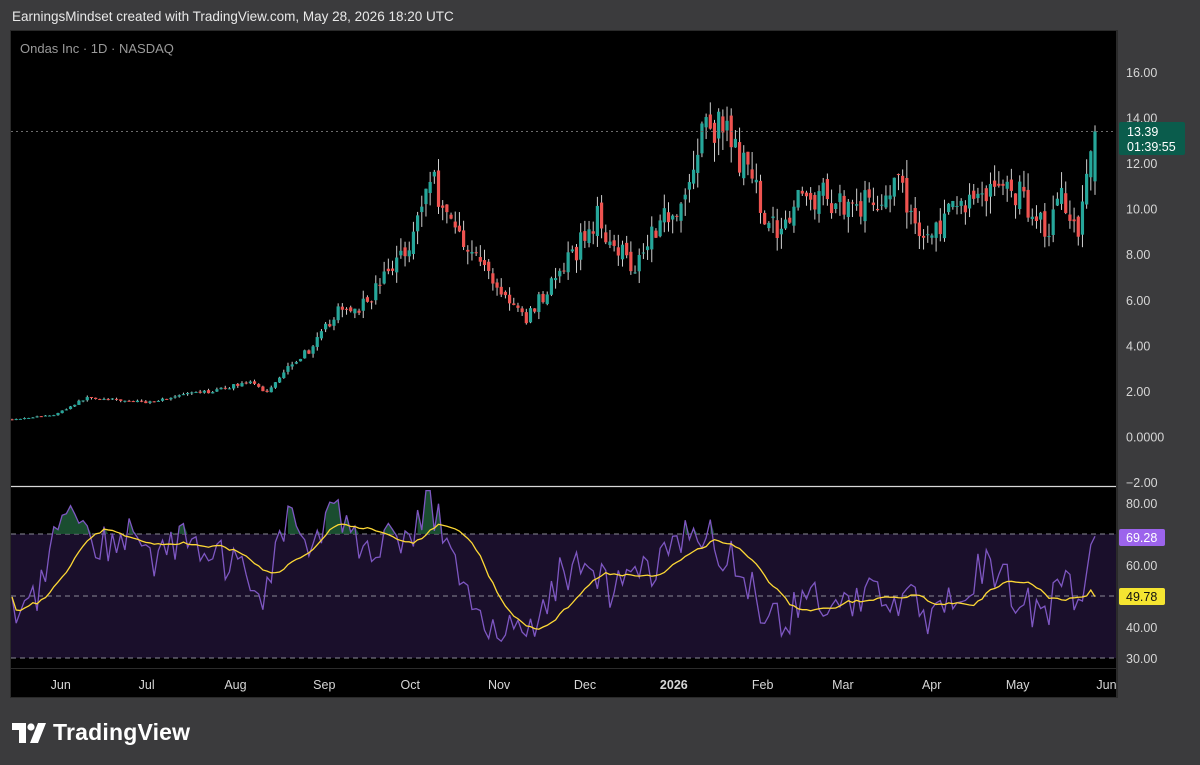 This screenshot has width=1200, height=765. Describe the element at coordinates (1138, 346) in the screenshot. I see `price-tick-label: 4.00` at that location.